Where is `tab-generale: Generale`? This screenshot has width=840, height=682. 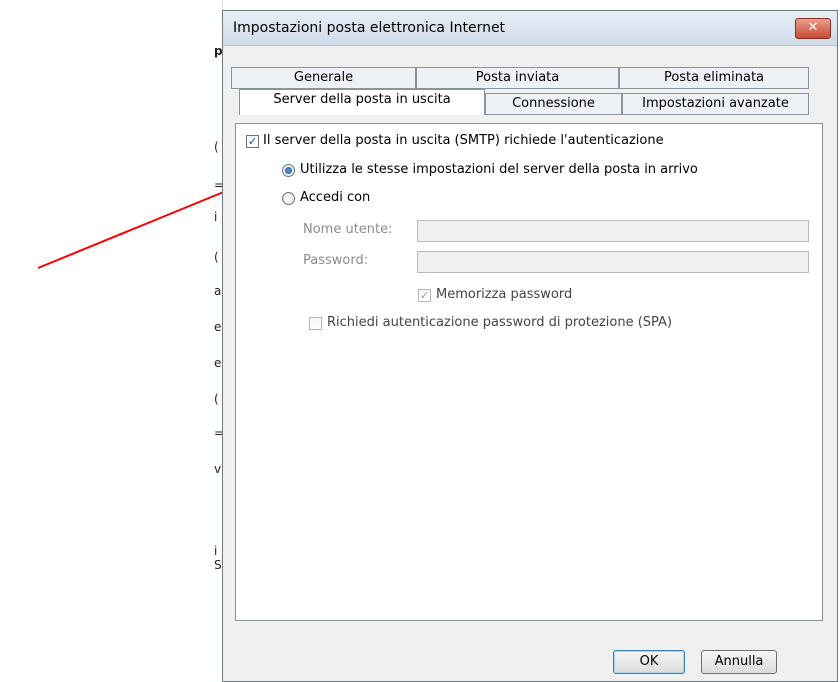
tab-generale: Generale is located at coordinates (323, 78).